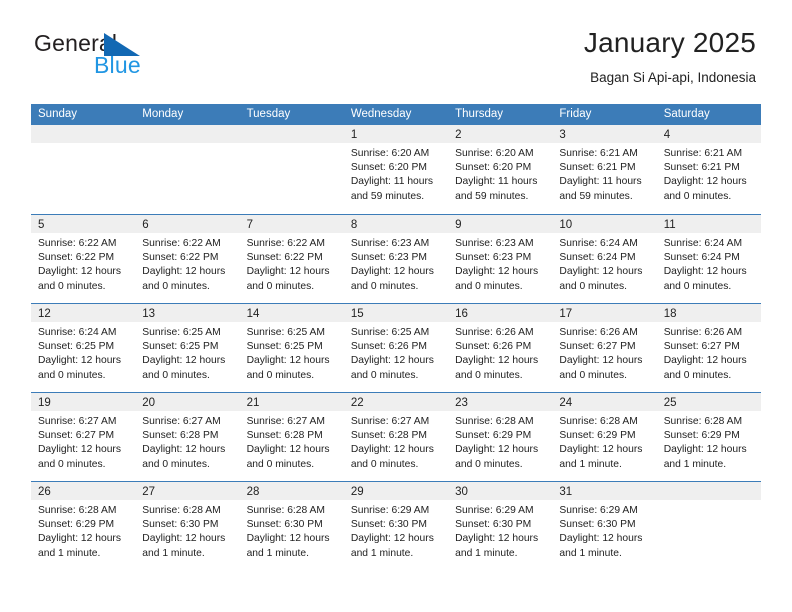 Image resolution: width=792 pixels, height=612 pixels. I want to click on weekday-wednesday: Wednesday, so click(381, 114).